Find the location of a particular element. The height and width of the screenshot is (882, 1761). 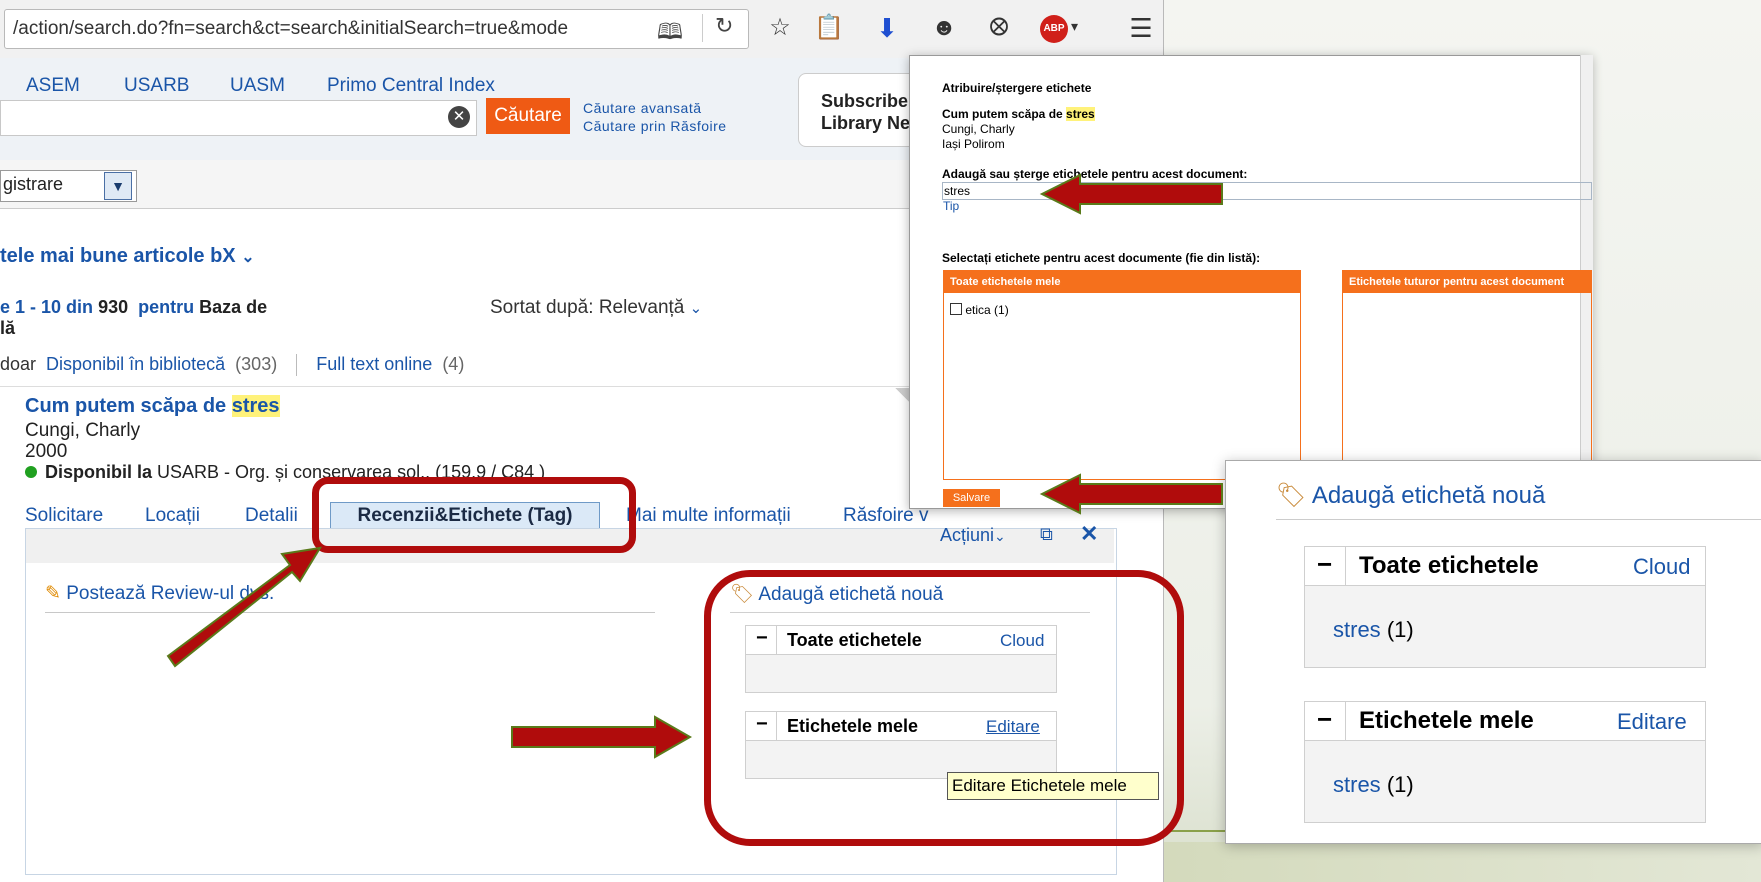

arrow-left-icon-input is located at coordinates (1131, 194).